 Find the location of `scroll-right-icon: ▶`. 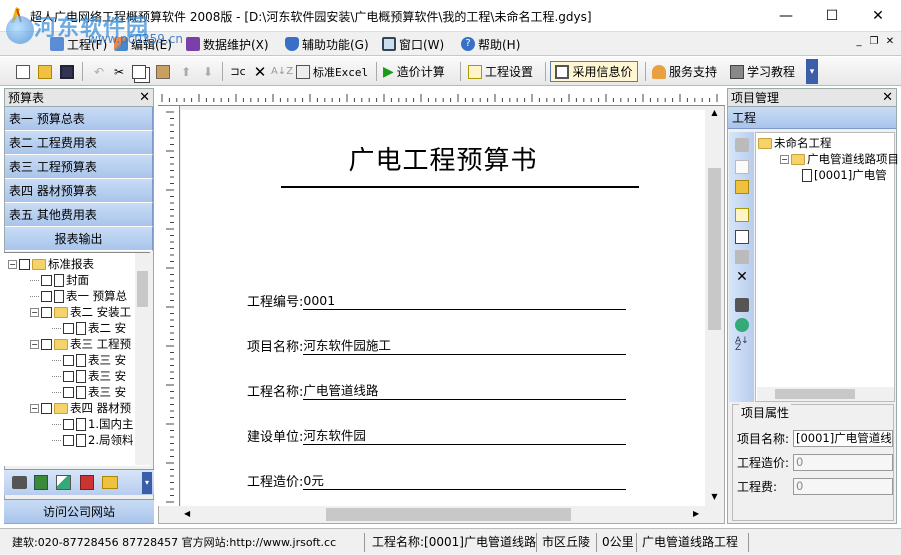

scroll-right-icon: ▶ is located at coordinates (696, 513).